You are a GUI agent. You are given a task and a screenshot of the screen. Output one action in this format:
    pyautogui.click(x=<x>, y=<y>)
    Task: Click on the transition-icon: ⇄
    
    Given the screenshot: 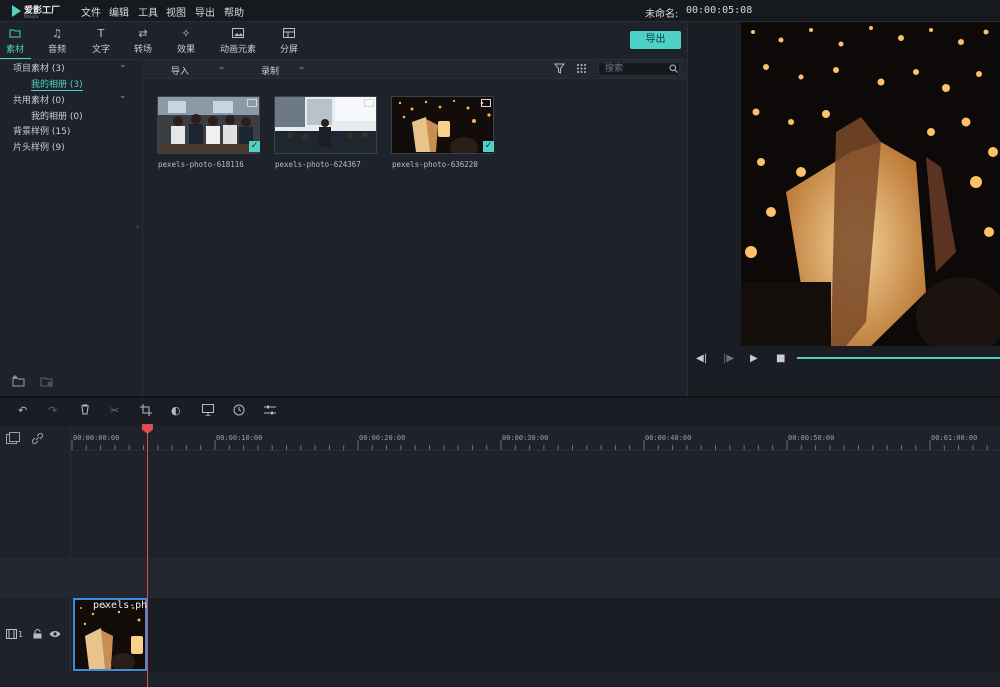 What is the action you would take?
    pyautogui.click(x=143, y=33)
    